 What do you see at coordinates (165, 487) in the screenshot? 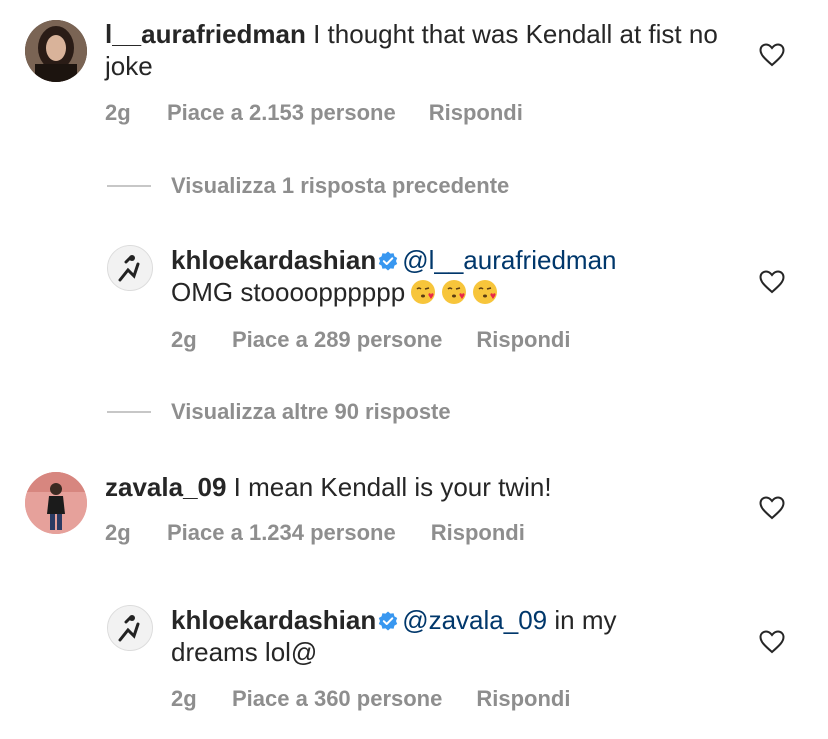
I see `username: zavala_09` at bounding box center [165, 487].